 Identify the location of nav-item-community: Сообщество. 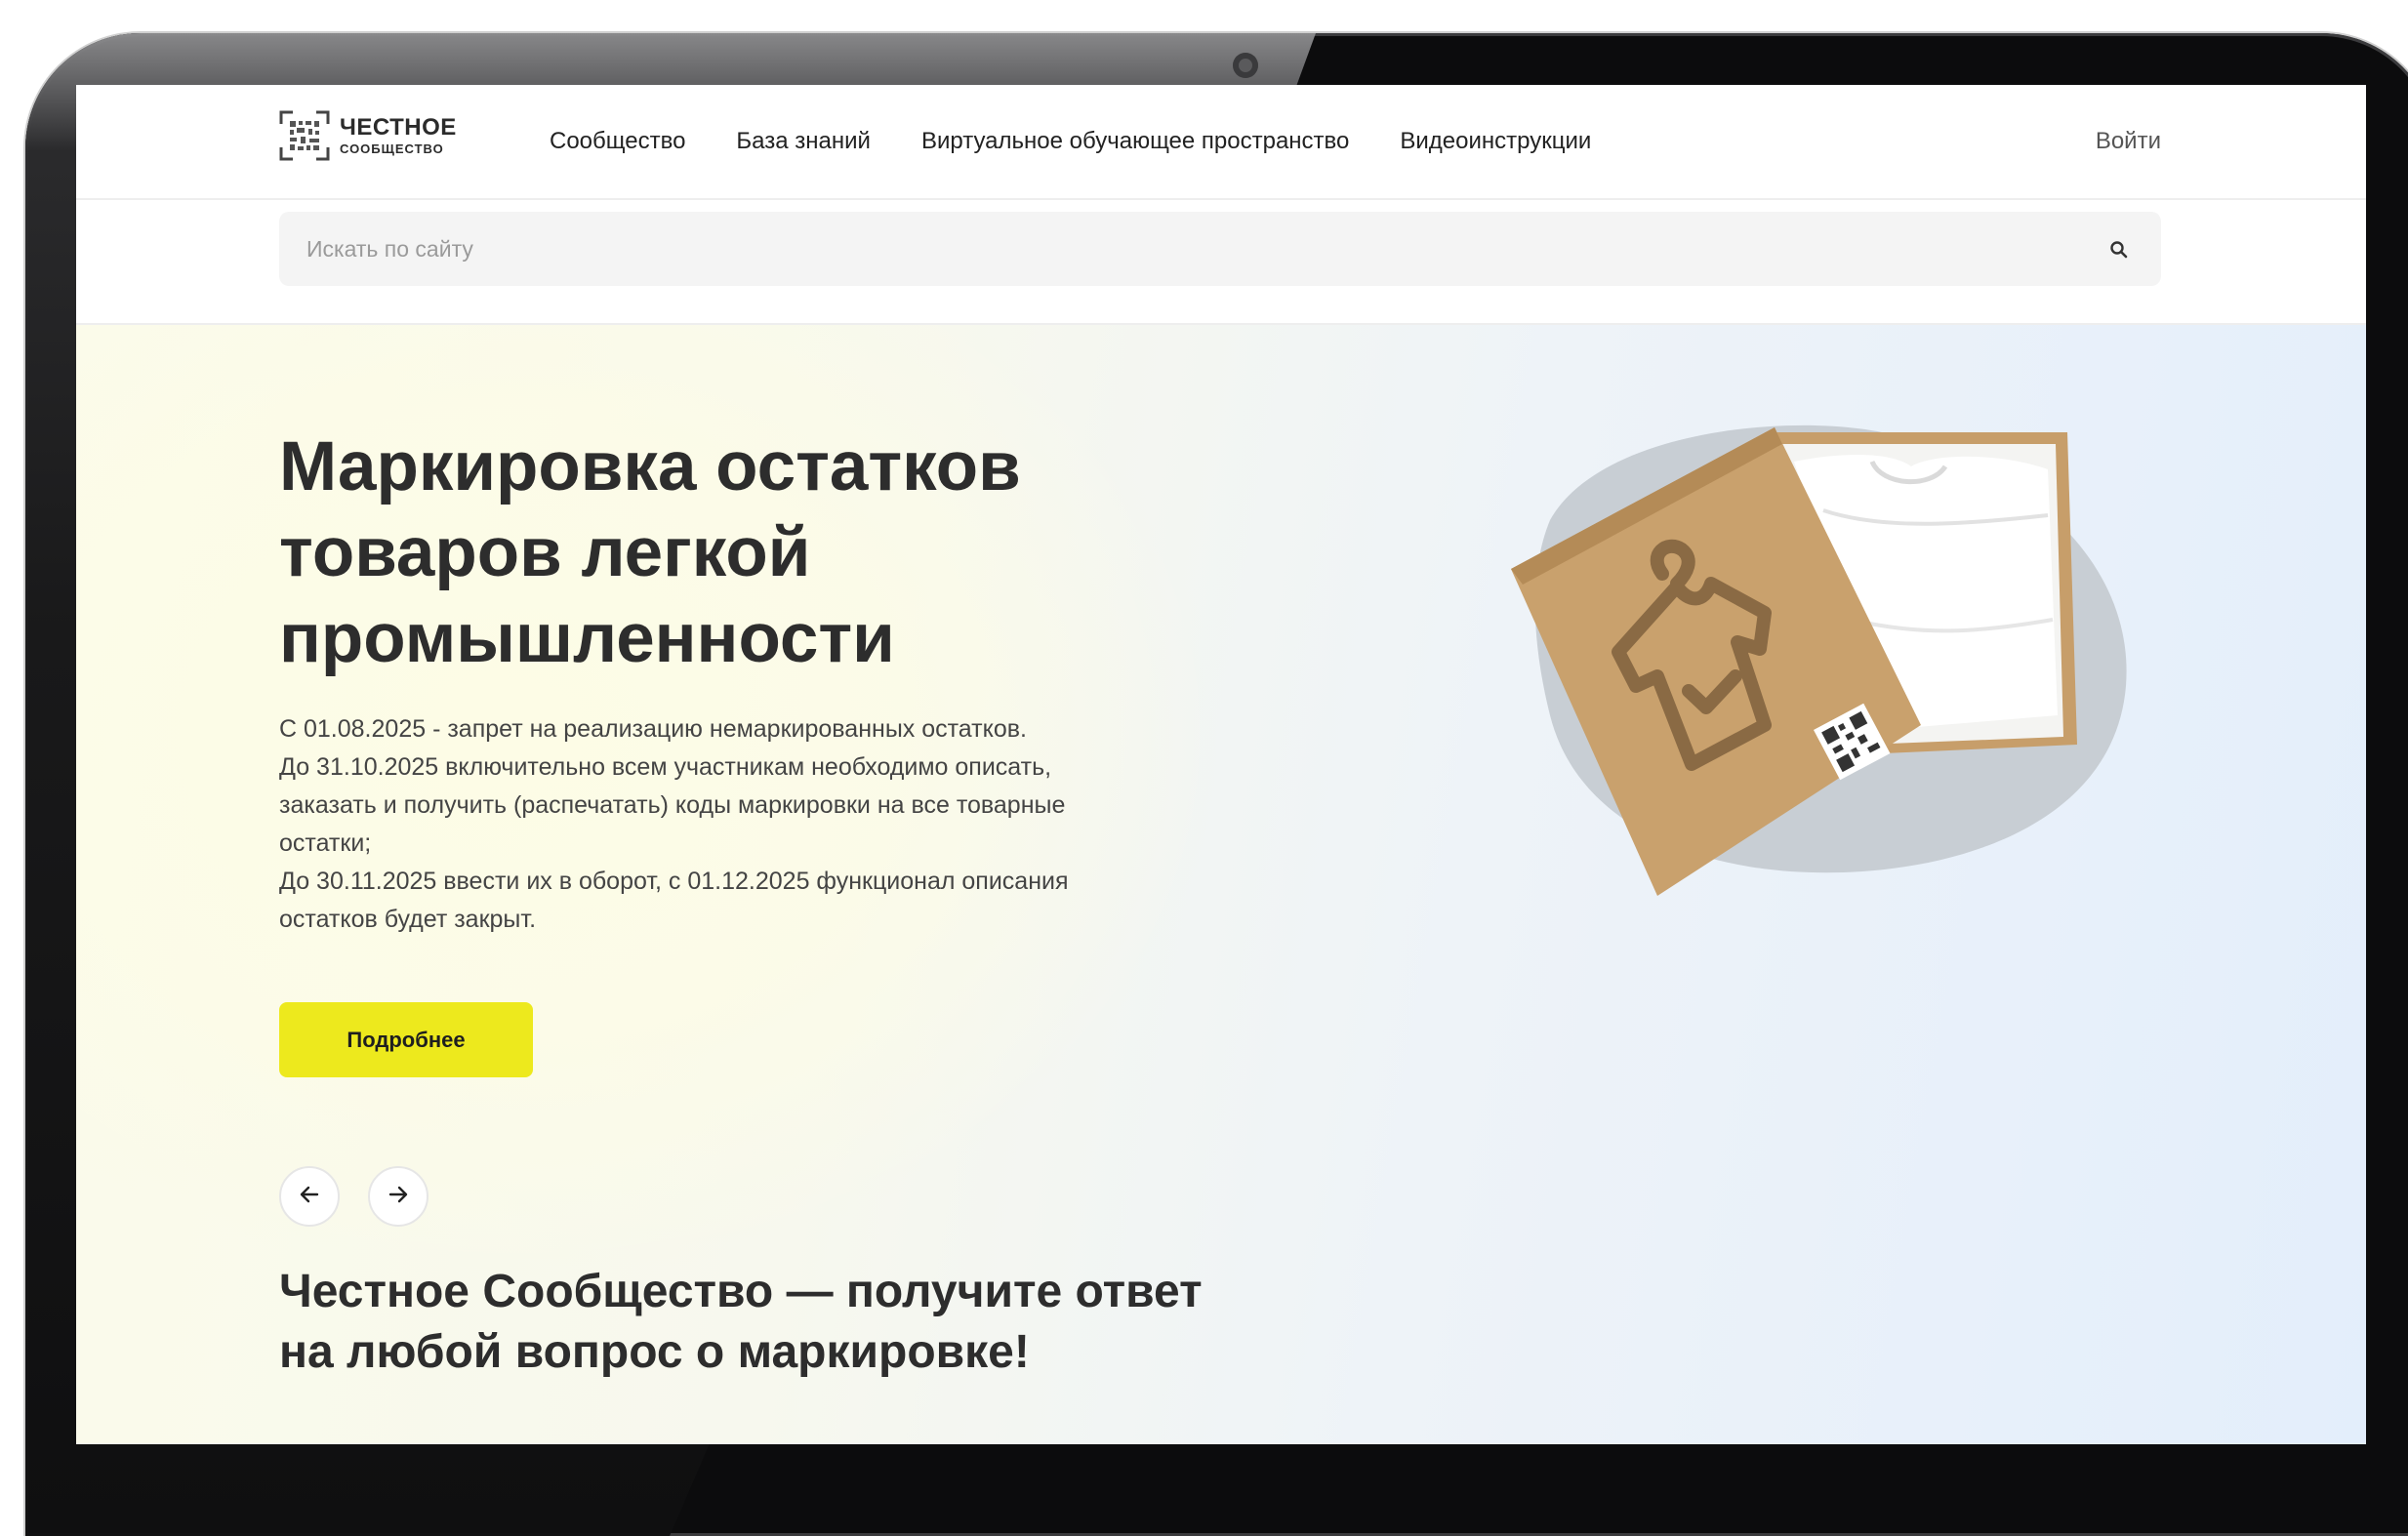
(618, 141).